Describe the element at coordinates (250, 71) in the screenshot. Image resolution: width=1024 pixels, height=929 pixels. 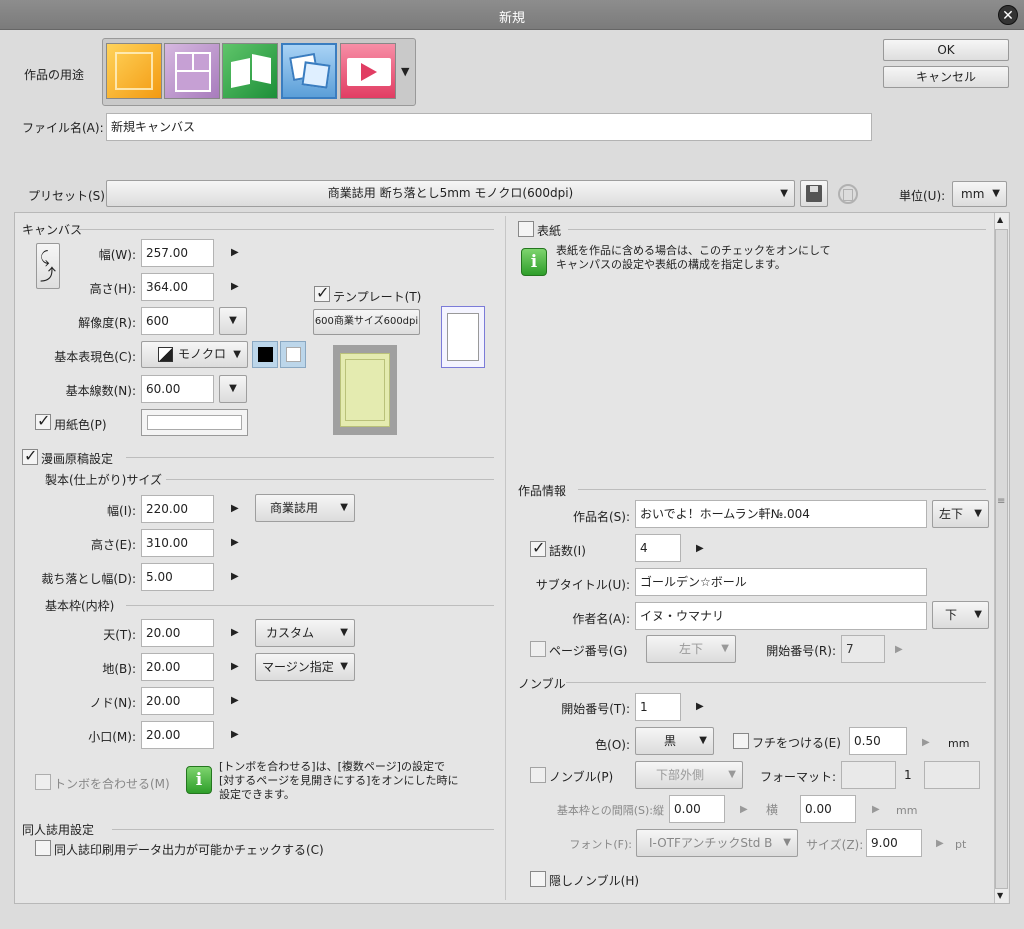
I see `book-purpose-icon` at that location.